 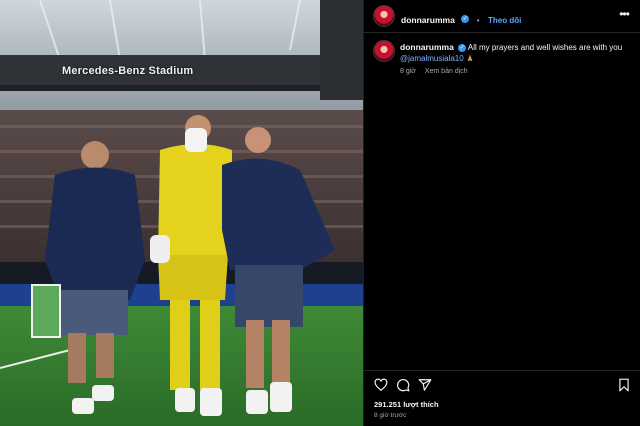 What do you see at coordinates (381, 385) in the screenshot?
I see `heart-icon` at bounding box center [381, 385].